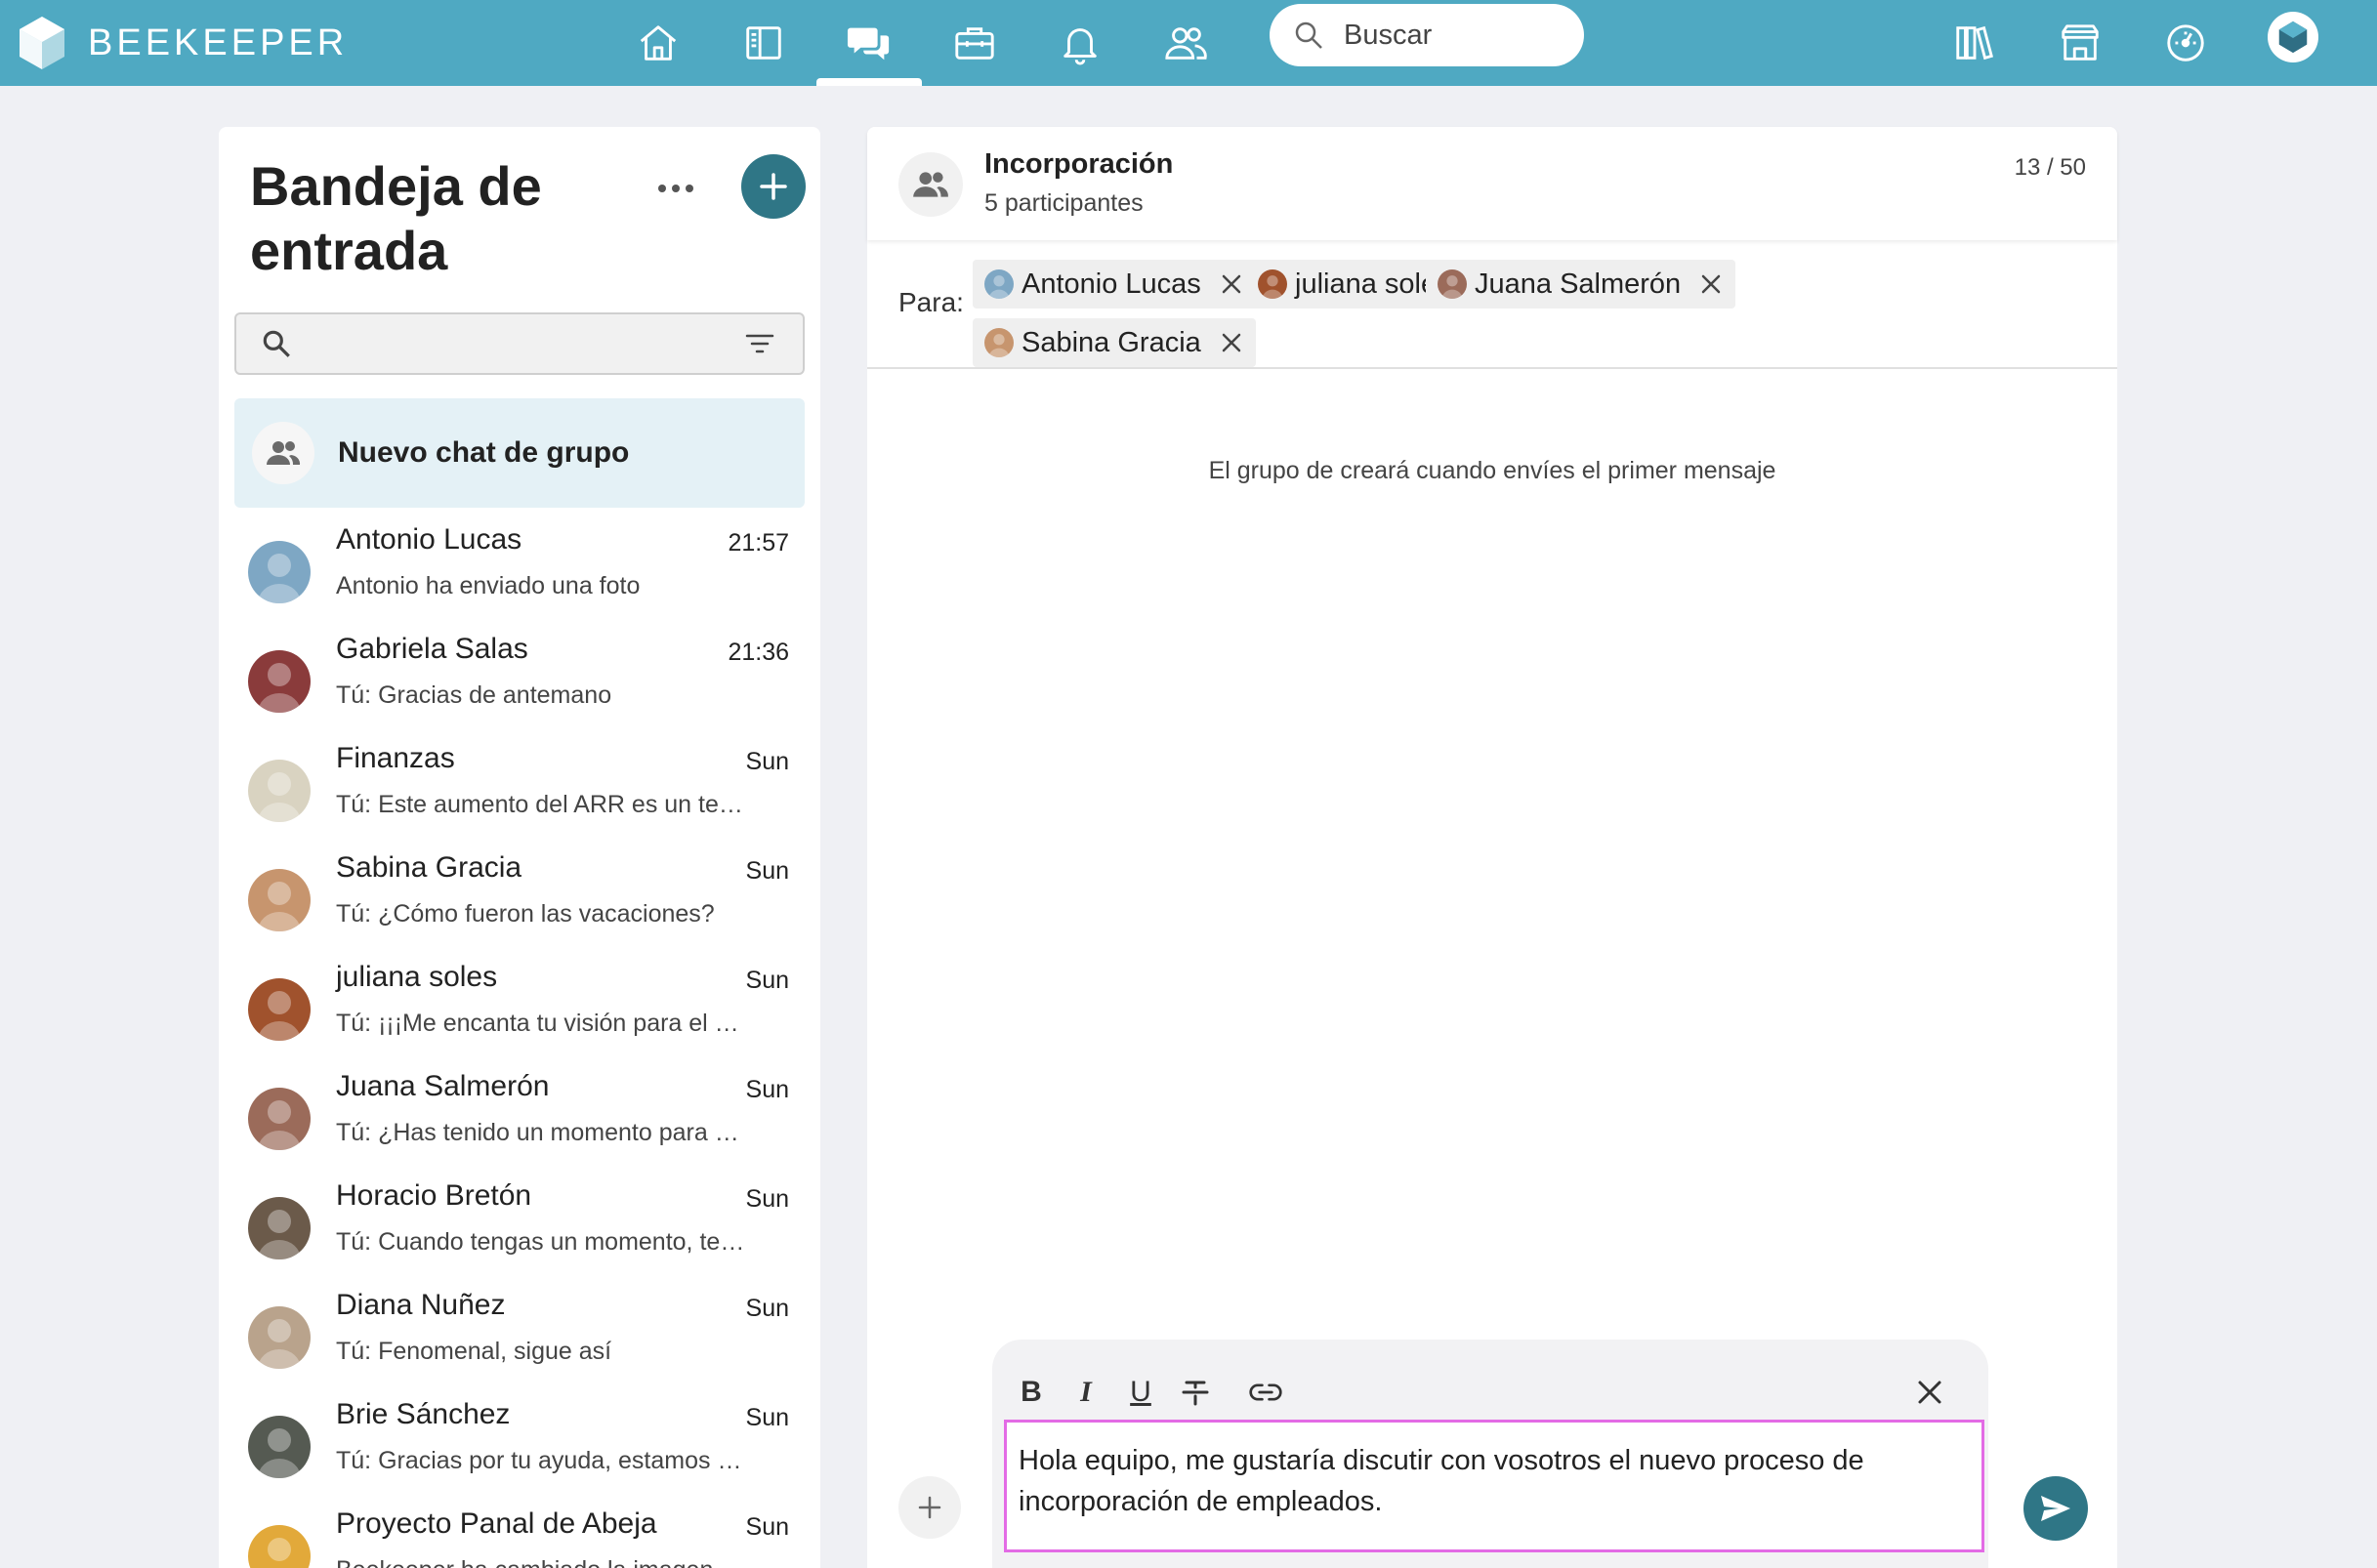 This screenshot has width=2377, height=1568. I want to click on recipient-name: Juana Salmerón, so click(1578, 284).